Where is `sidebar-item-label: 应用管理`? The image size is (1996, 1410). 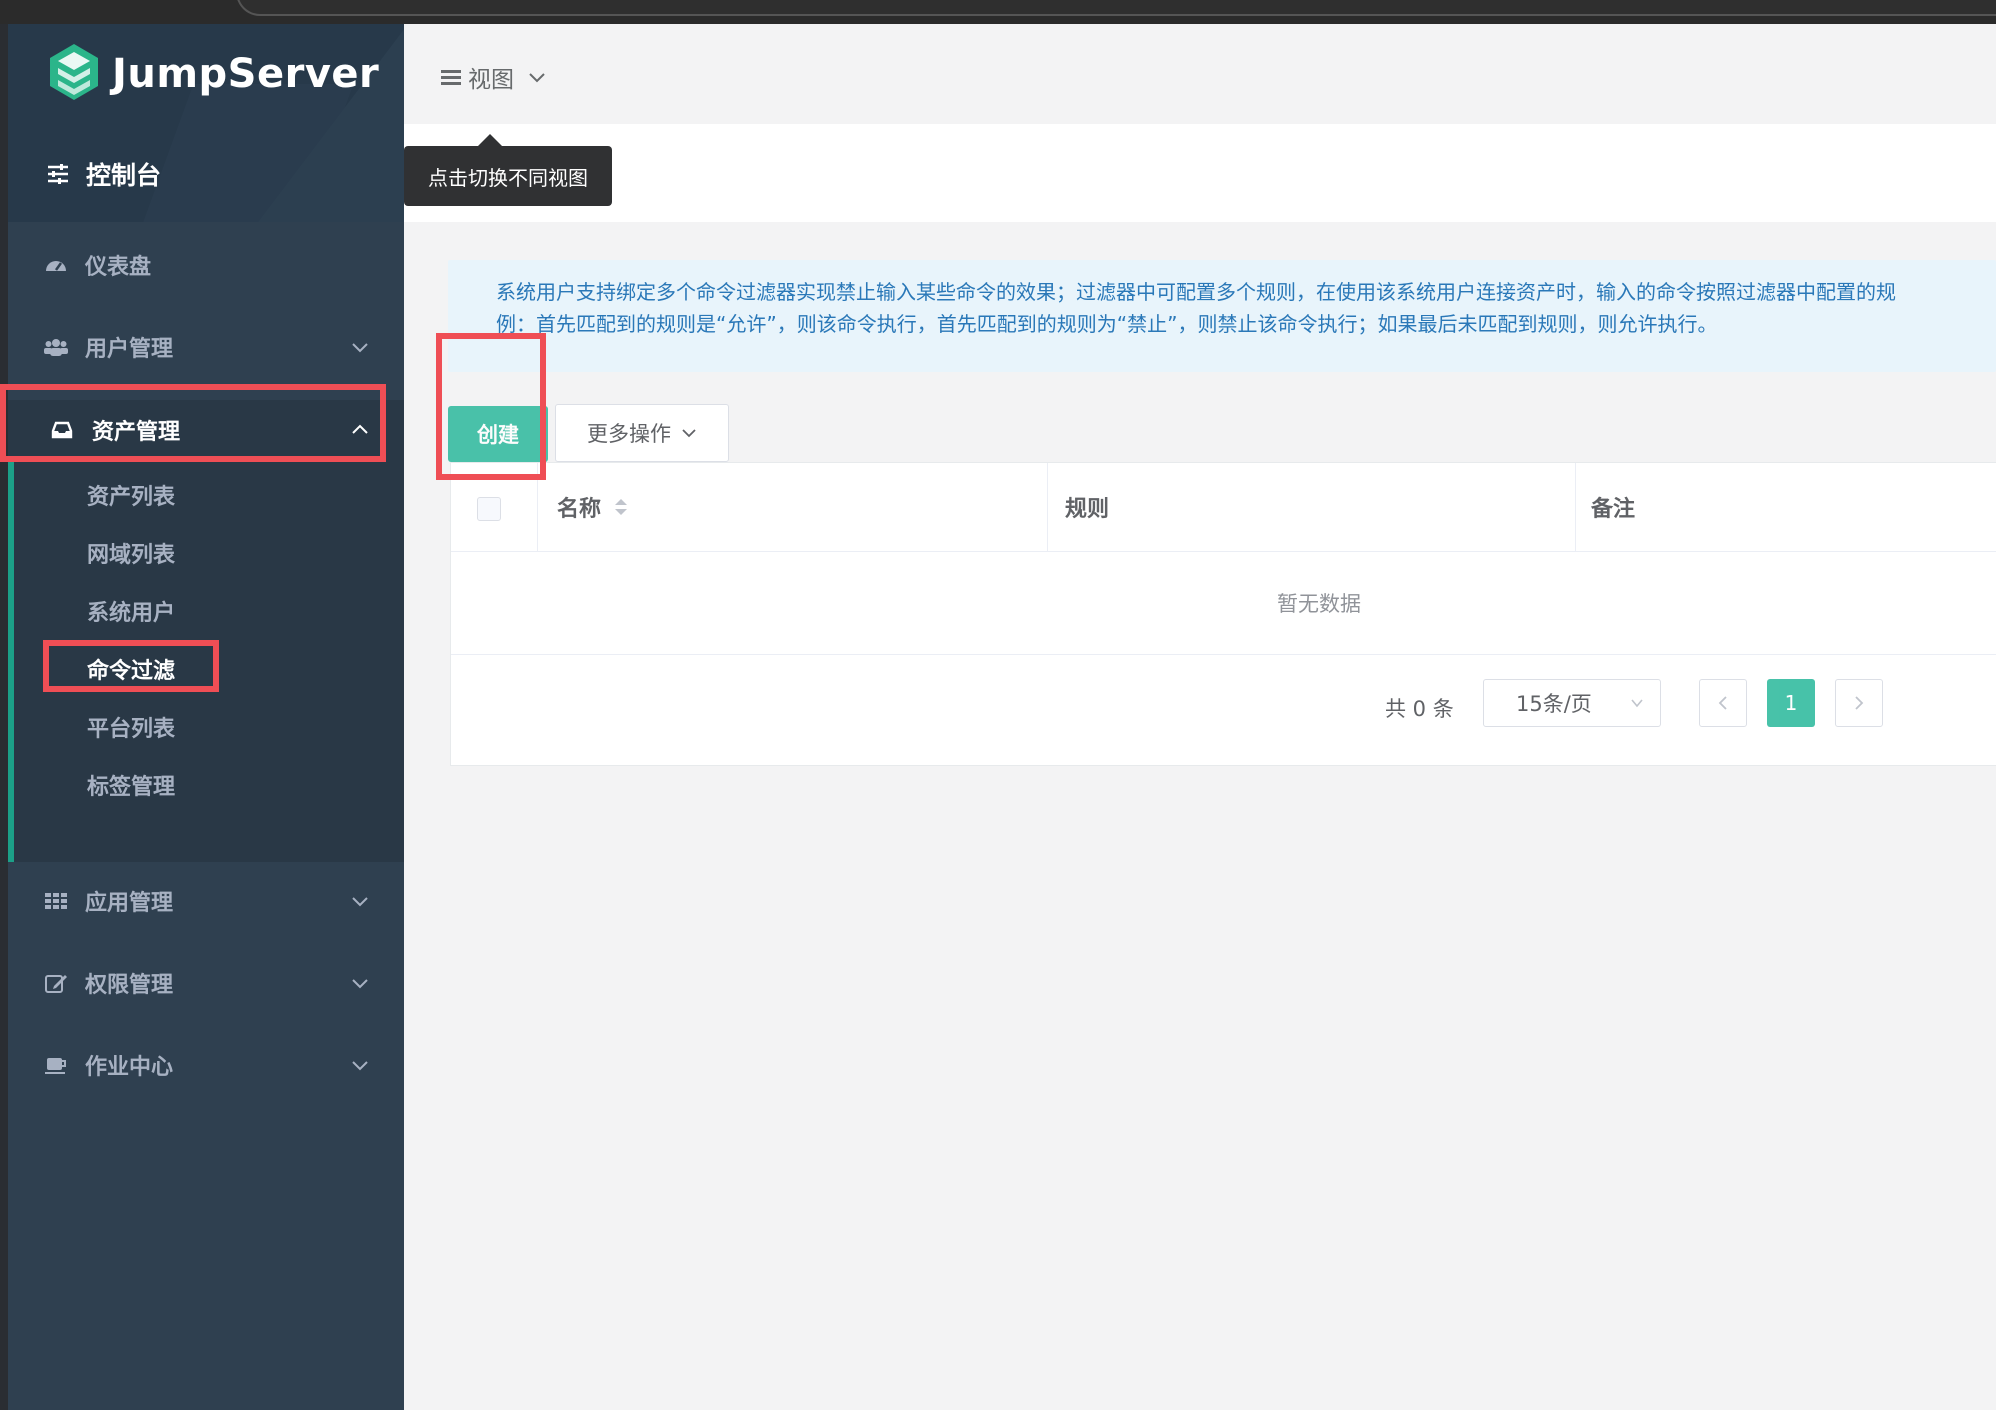 sidebar-item-label: 应用管理 is located at coordinates (129, 903).